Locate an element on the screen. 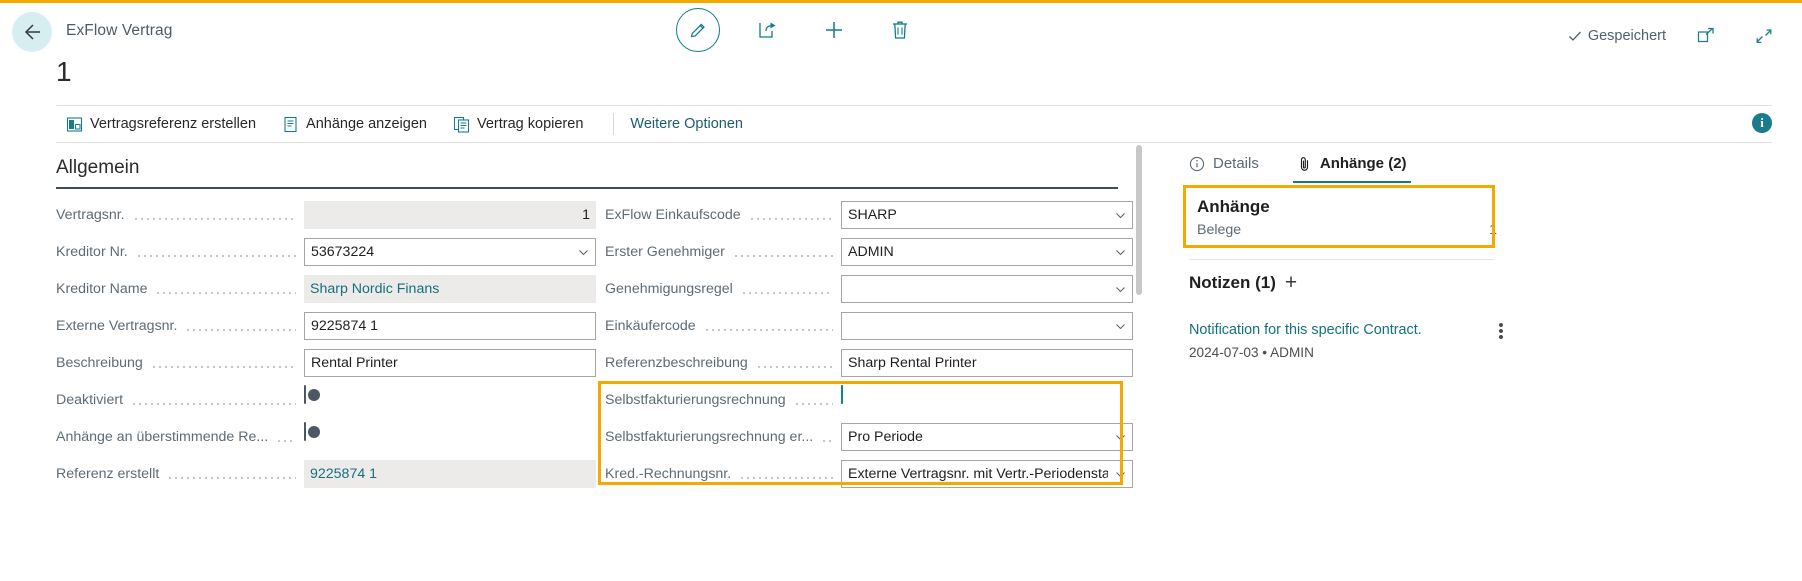 This screenshot has height=581, width=1802. field-selbstfakturierungsrechnung: Selbstfakturierungsrechnung is located at coordinates (869, 399).